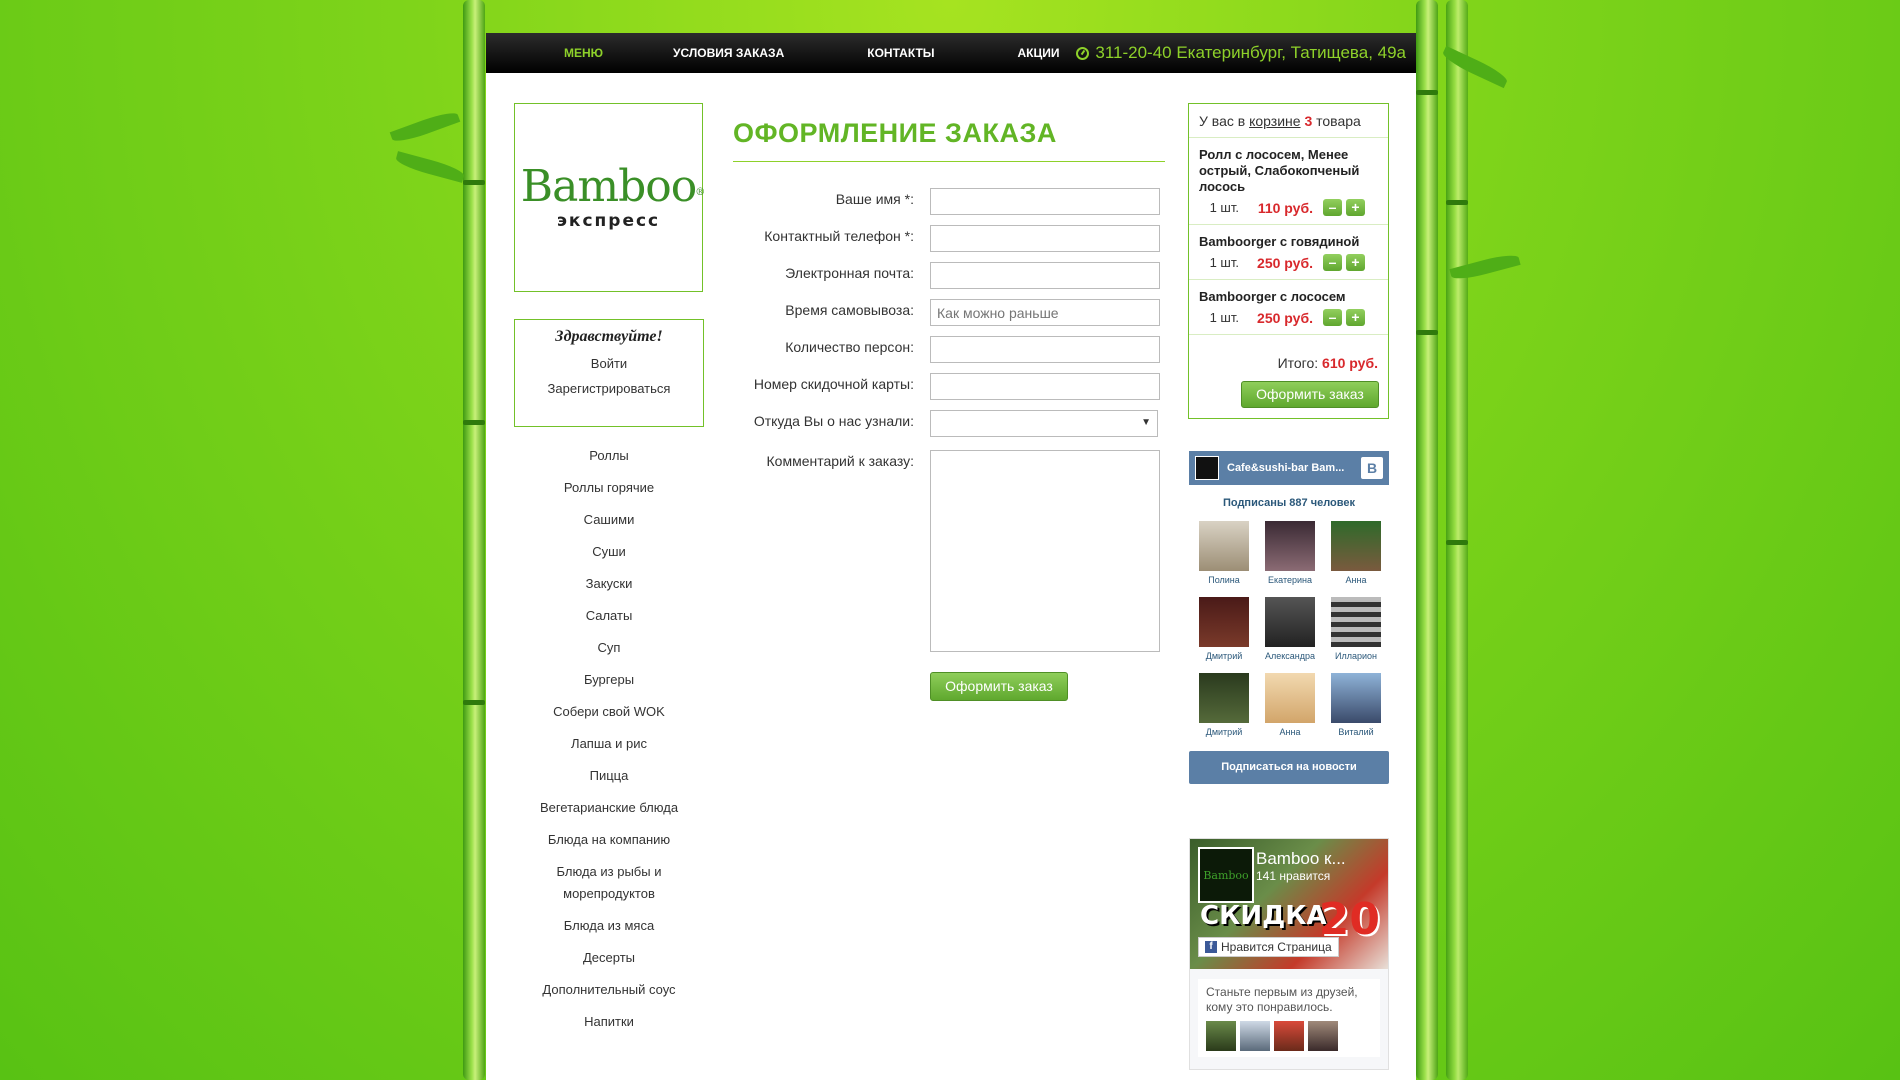 The image size is (1900, 1080). Describe the element at coordinates (609, 456) in the screenshot. I see `menu-item: Роллы` at that location.